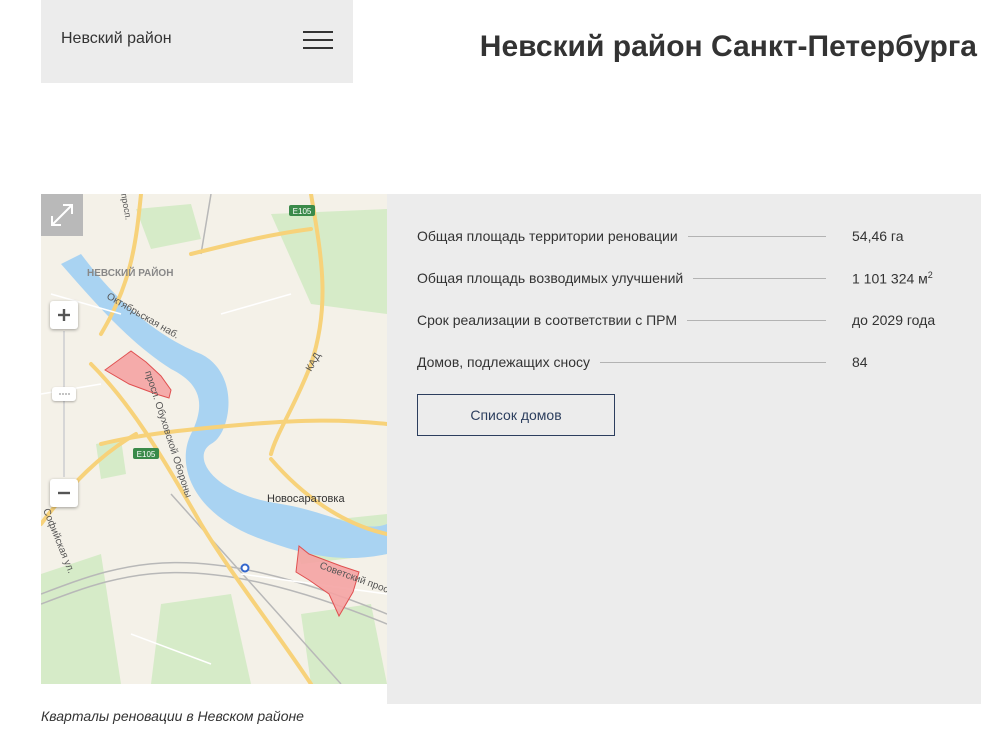 Image resolution: width=981 pixels, height=733 pixels. I want to click on page-title: Невский район Санкт-Петербурга, so click(728, 46).